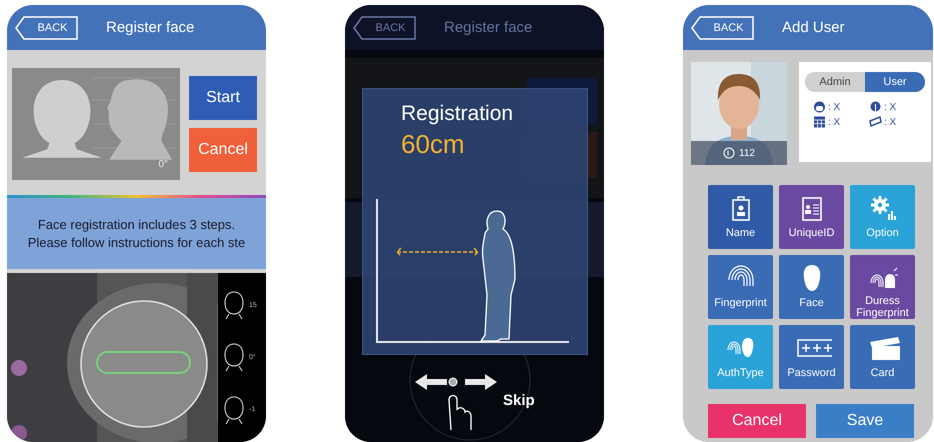 Image resolution: width=934 pixels, height=442 pixels. What do you see at coordinates (811, 217) in the screenshot?
I see `menu-tile: UniqueID` at bounding box center [811, 217].